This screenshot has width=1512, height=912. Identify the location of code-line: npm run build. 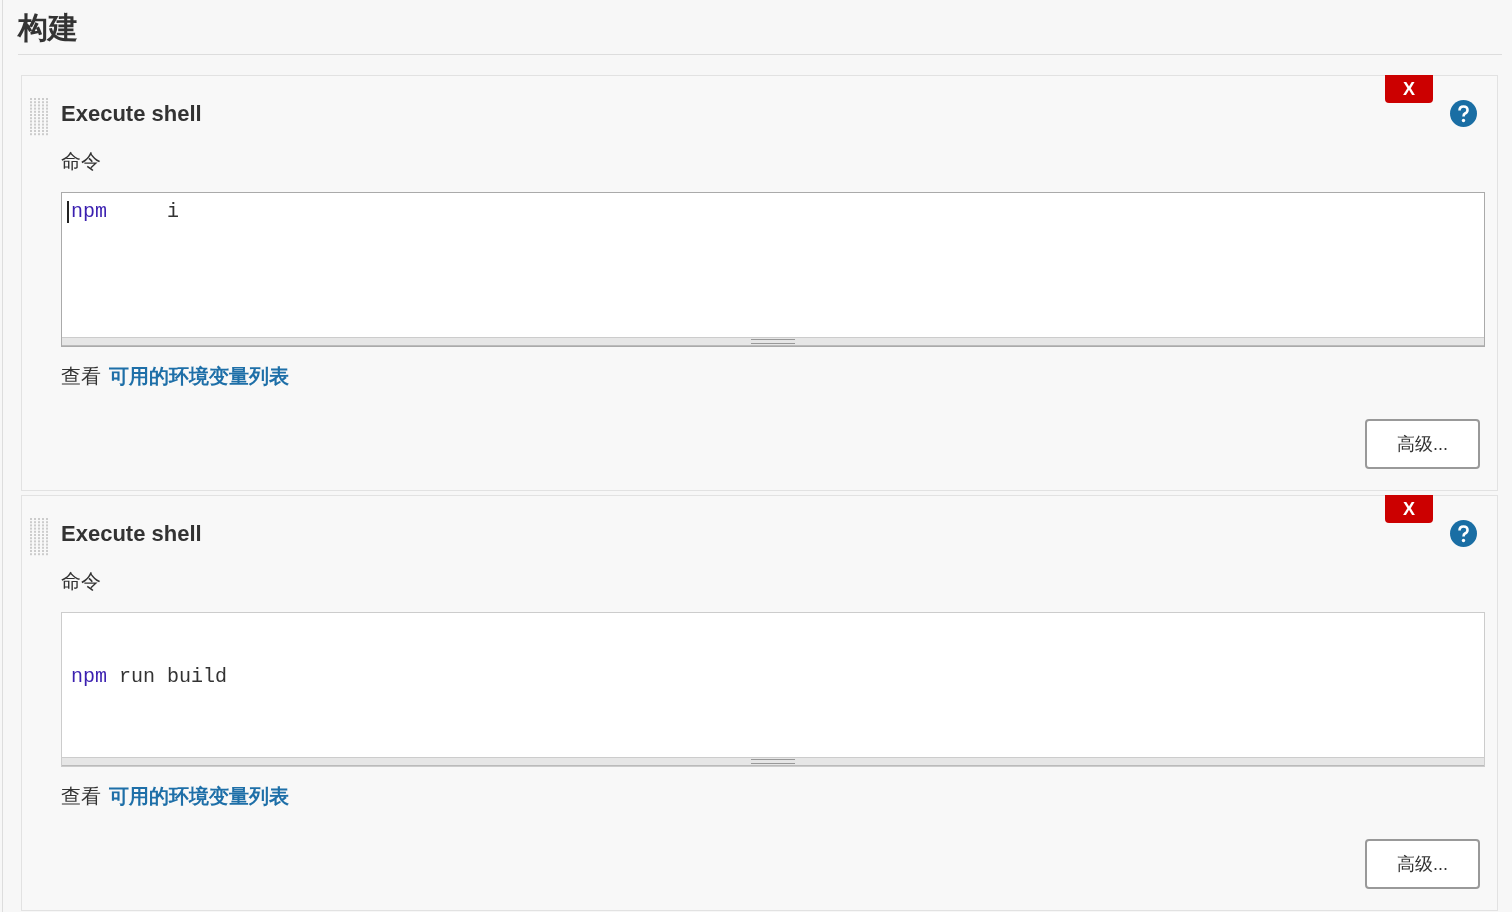
(149, 677).